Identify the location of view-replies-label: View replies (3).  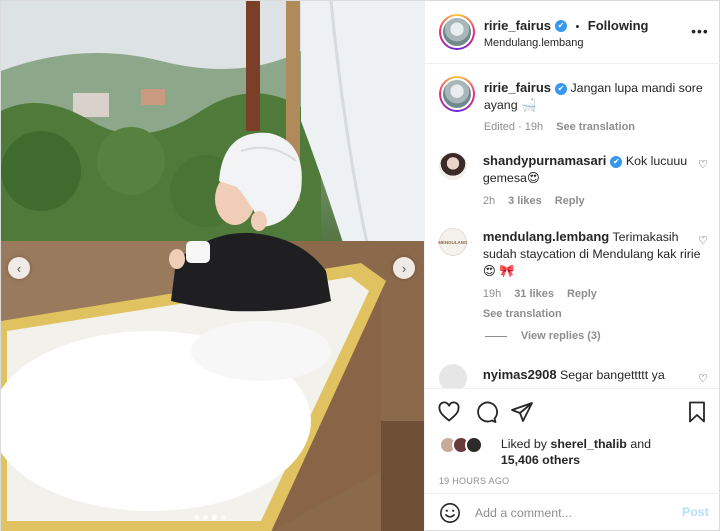
(560, 336).